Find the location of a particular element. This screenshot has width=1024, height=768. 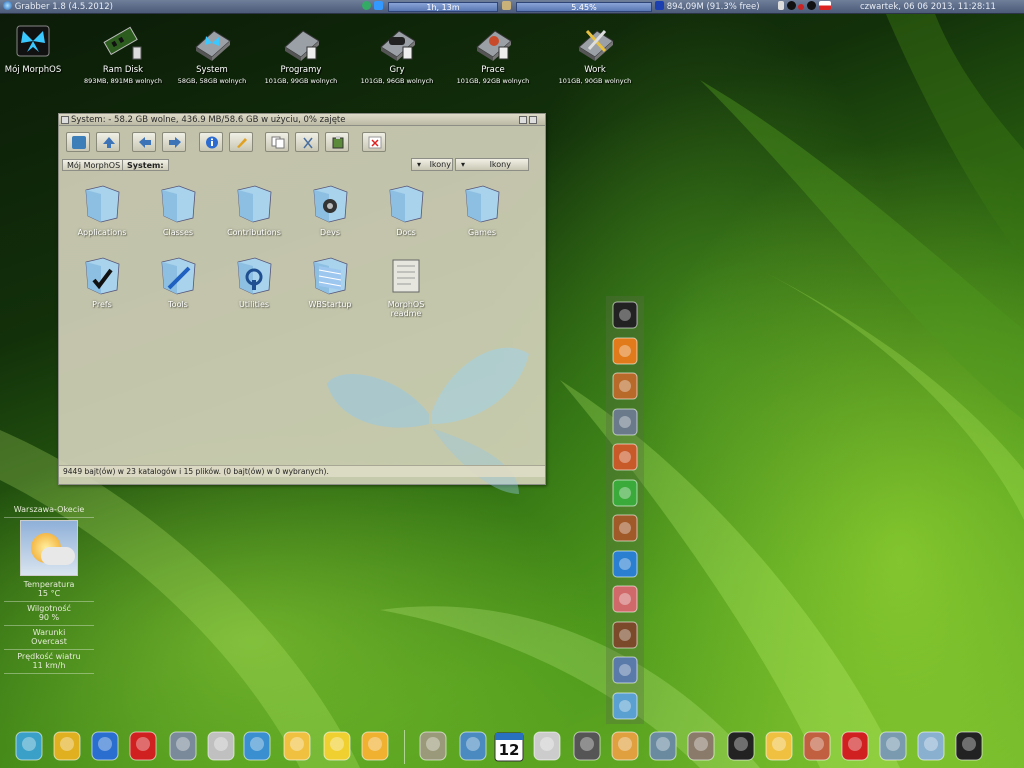

app-menu: Grabber 1.8 (4.5.2012) is located at coordinates (58, 7).